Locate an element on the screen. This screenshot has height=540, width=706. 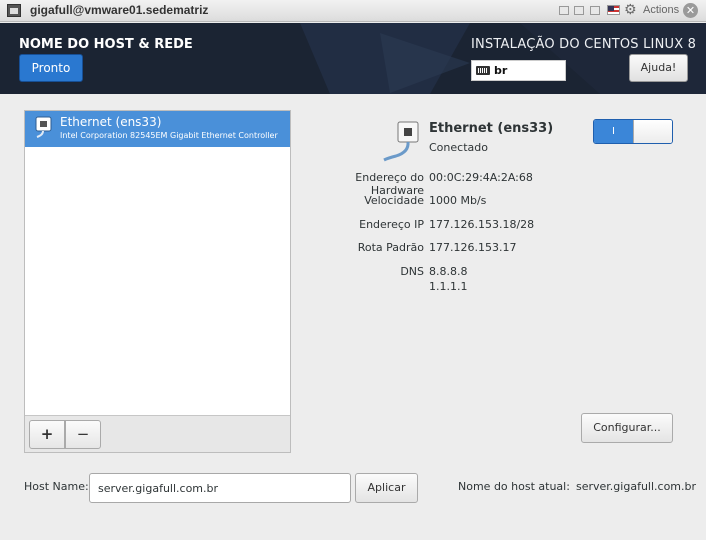
hostname-input is located at coordinates (220, 488).